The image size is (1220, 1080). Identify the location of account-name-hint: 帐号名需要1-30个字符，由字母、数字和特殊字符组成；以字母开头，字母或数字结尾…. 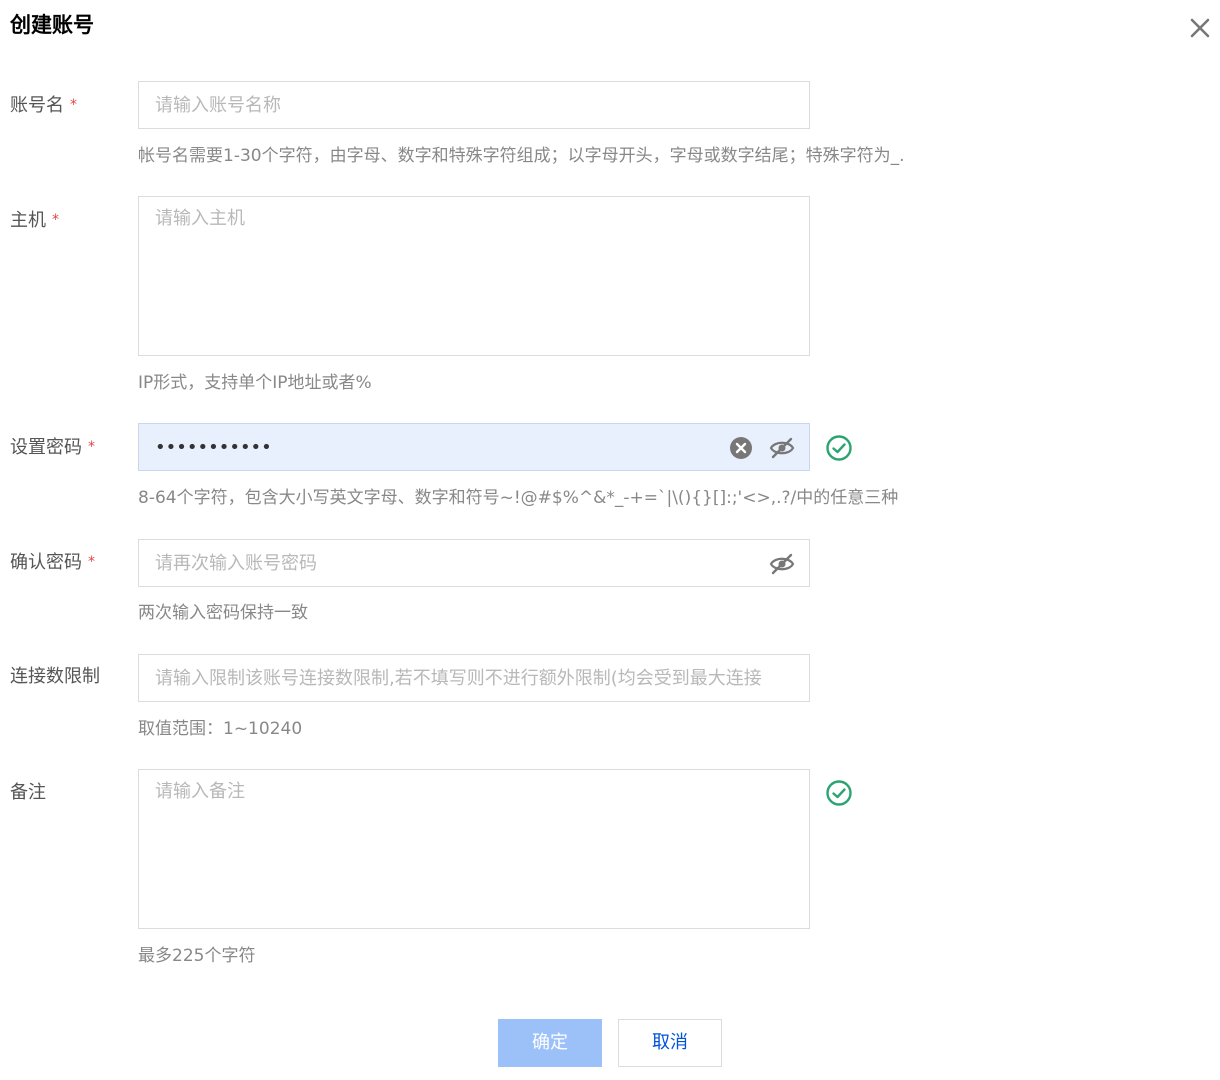
(521, 156).